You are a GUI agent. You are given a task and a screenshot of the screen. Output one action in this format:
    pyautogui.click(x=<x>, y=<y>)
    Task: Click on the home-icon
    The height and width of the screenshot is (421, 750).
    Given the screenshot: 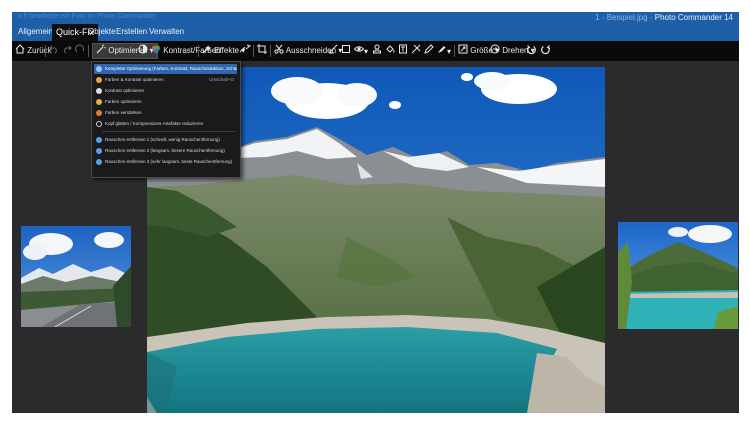 What is the action you would take?
    pyautogui.click(x=20, y=49)
    